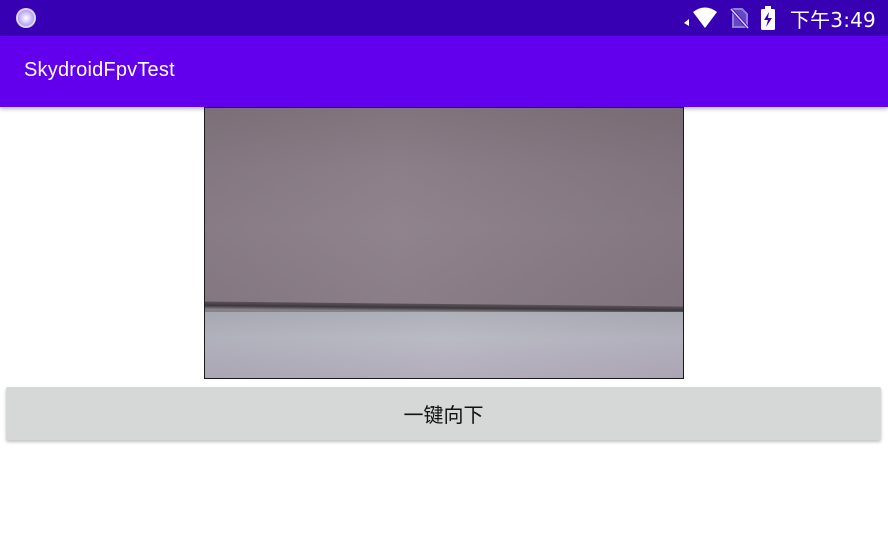 Image resolution: width=888 pixels, height=540 pixels. Describe the element at coordinates (832, 19) in the screenshot. I see `status-clock: 下午3:49` at that location.